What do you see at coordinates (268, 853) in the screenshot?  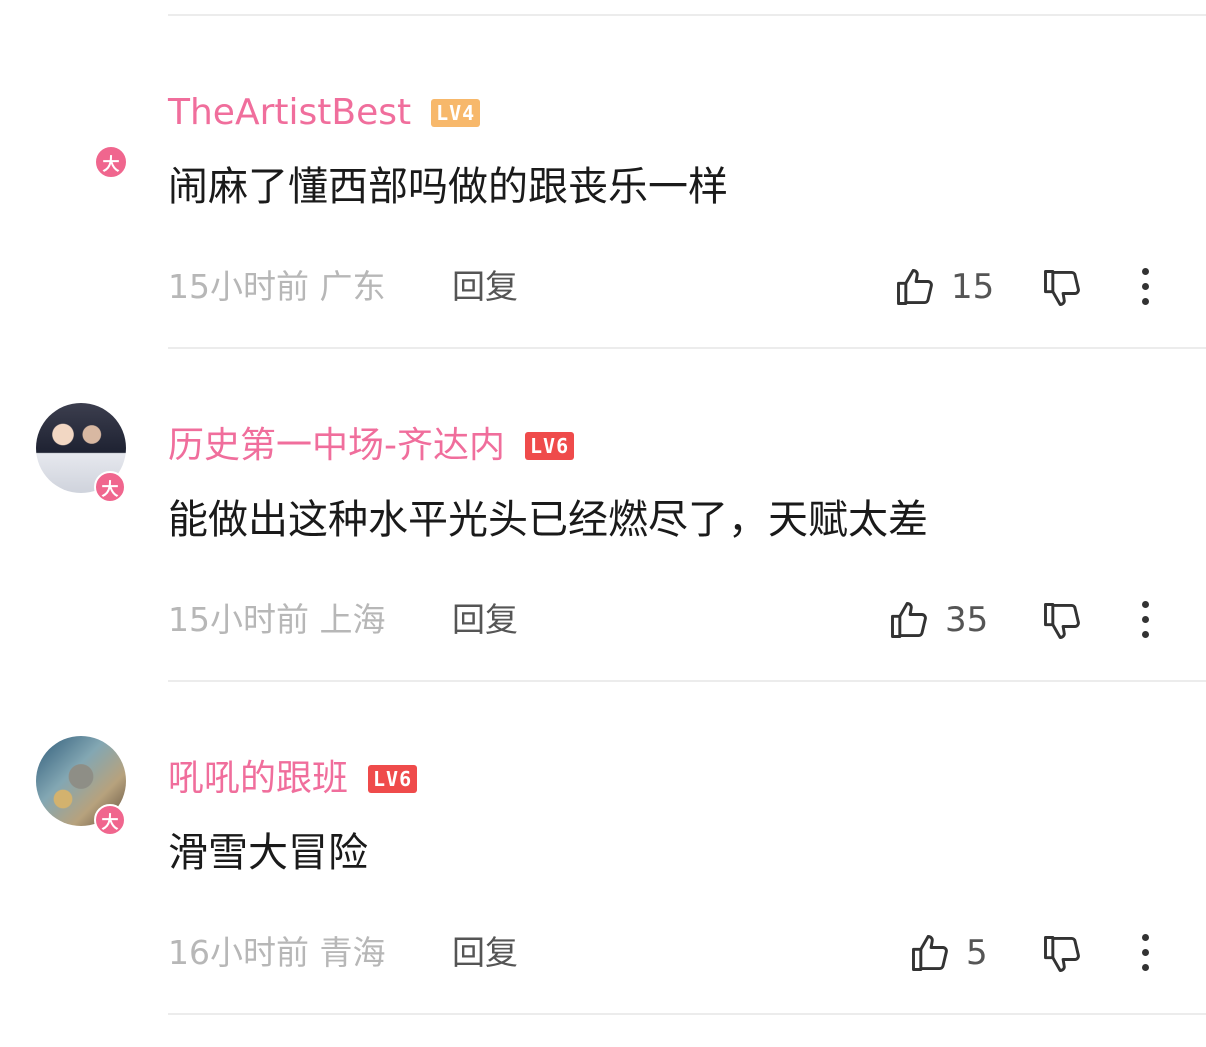 I see `comment-text: 滑雪大冒险` at bounding box center [268, 853].